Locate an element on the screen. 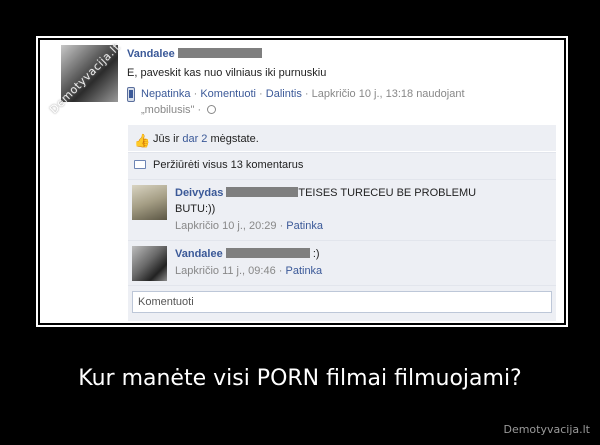 The width and height of the screenshot is (600, 445). caption: Kur manėte visi PORN filmai filmuojami? is located at coordinates (300, 378).